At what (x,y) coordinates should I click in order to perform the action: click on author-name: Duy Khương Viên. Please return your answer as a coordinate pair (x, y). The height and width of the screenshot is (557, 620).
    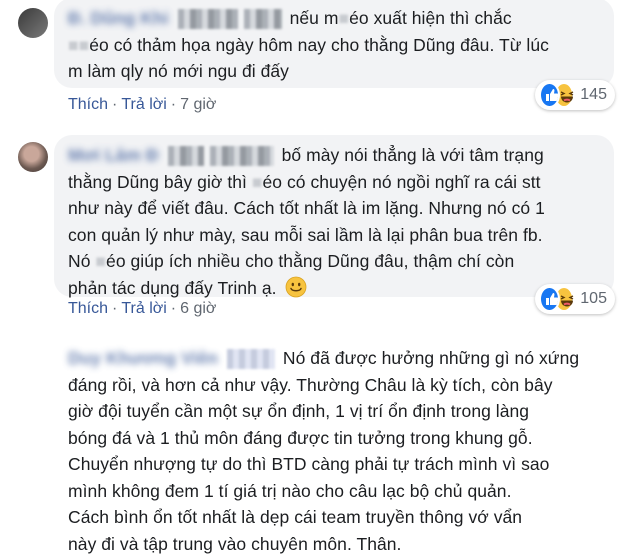
    Looking at the image, I should click on (143, 358).